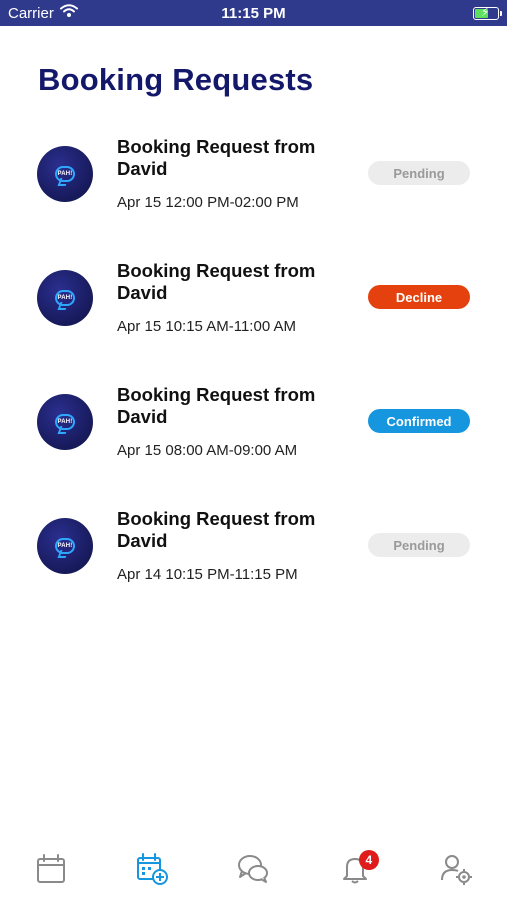 The width and height of the screenshot is (507, 900). I want to click on status-right: ⚡, so click(415, 12).